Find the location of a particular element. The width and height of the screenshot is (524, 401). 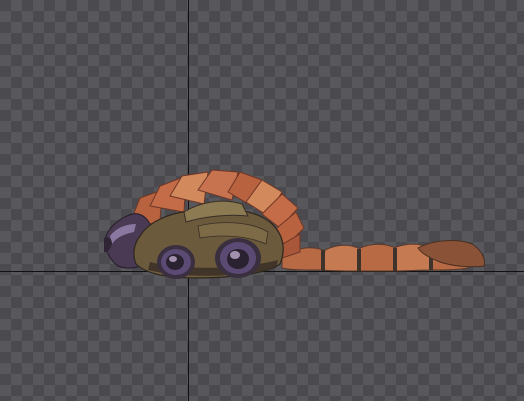

rear-wheel is located at coordinates (238, 258).